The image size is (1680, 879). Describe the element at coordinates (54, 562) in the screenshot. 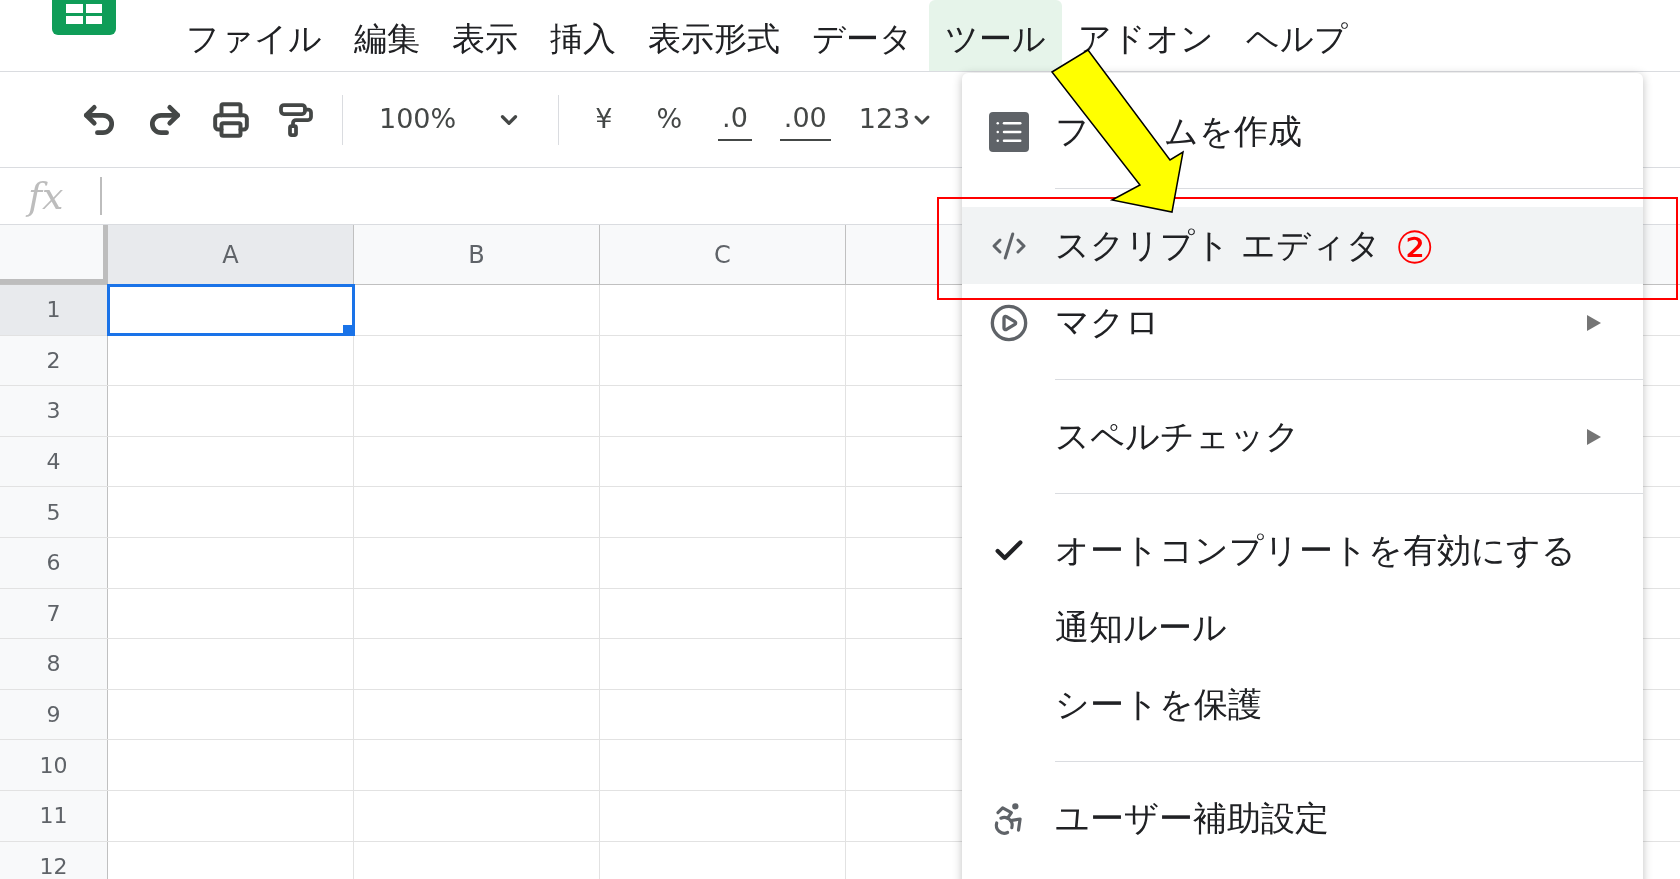

I see `row-header: 6` at that location.